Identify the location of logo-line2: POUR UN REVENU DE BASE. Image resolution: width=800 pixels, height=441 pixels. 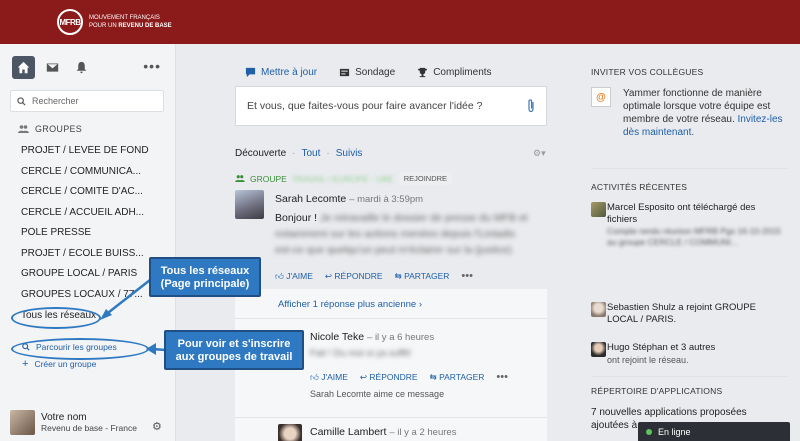
(130, 26).